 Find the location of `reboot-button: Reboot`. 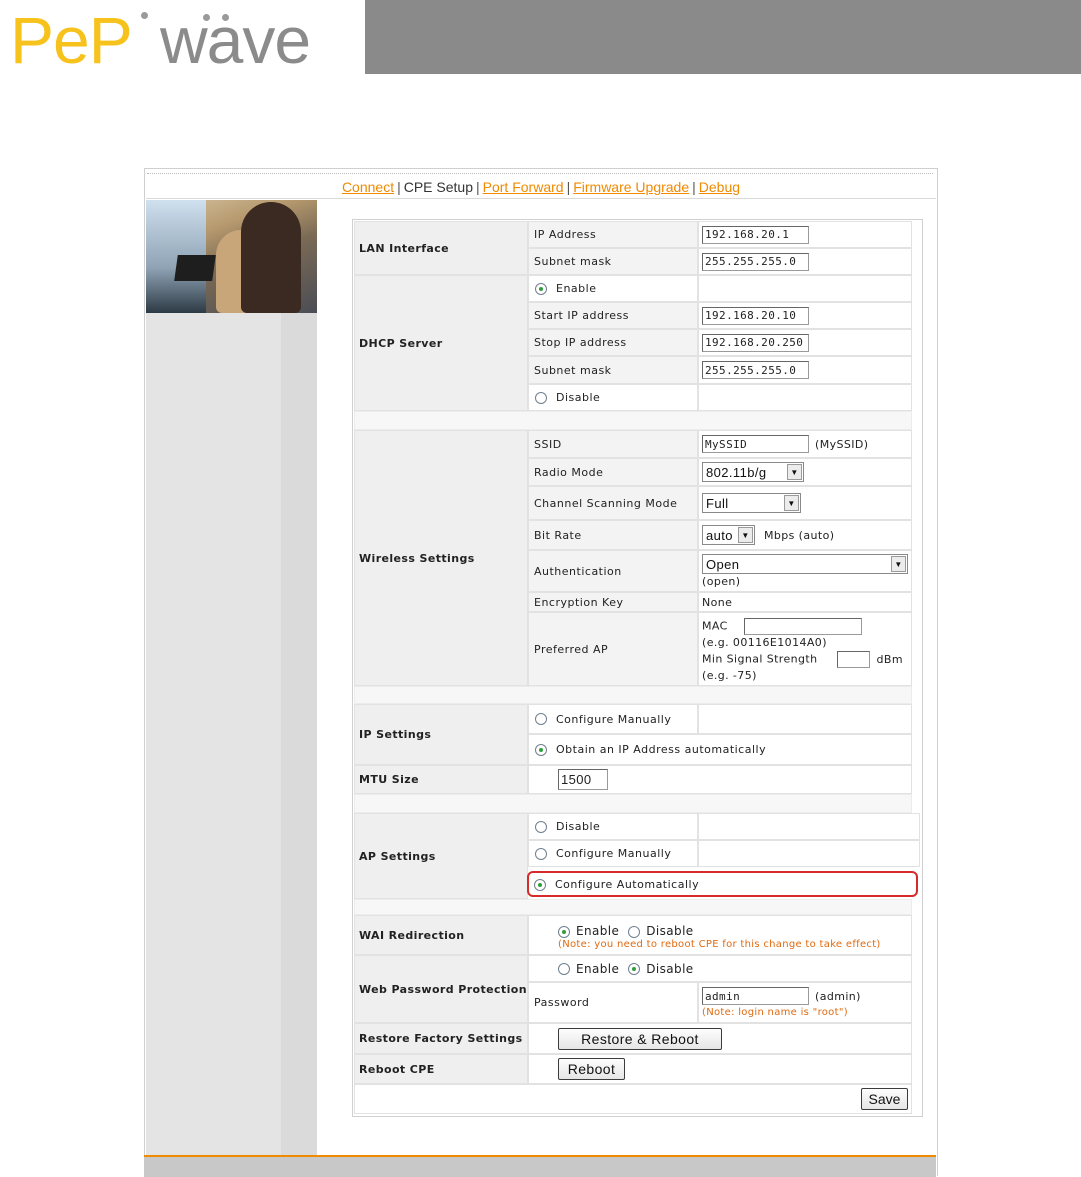

reboot-button: Reboot is located at coordinates (591, 1069).